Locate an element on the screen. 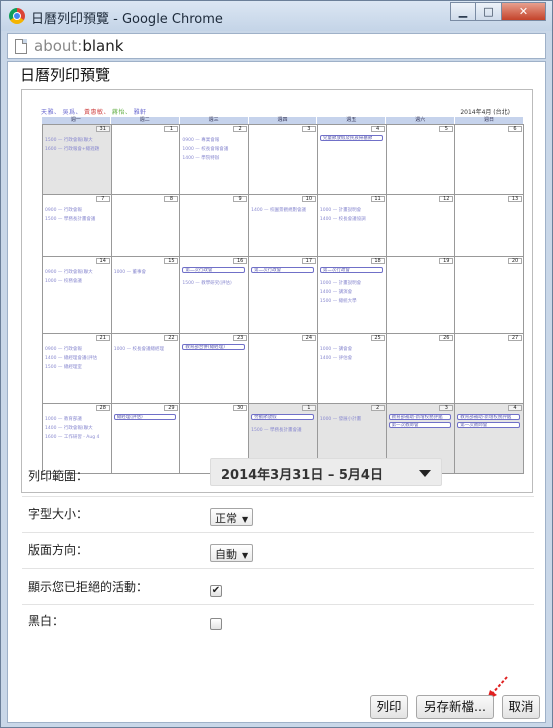  timed-event: 1000 — 校務會議 is located at coordinates (63, 281).